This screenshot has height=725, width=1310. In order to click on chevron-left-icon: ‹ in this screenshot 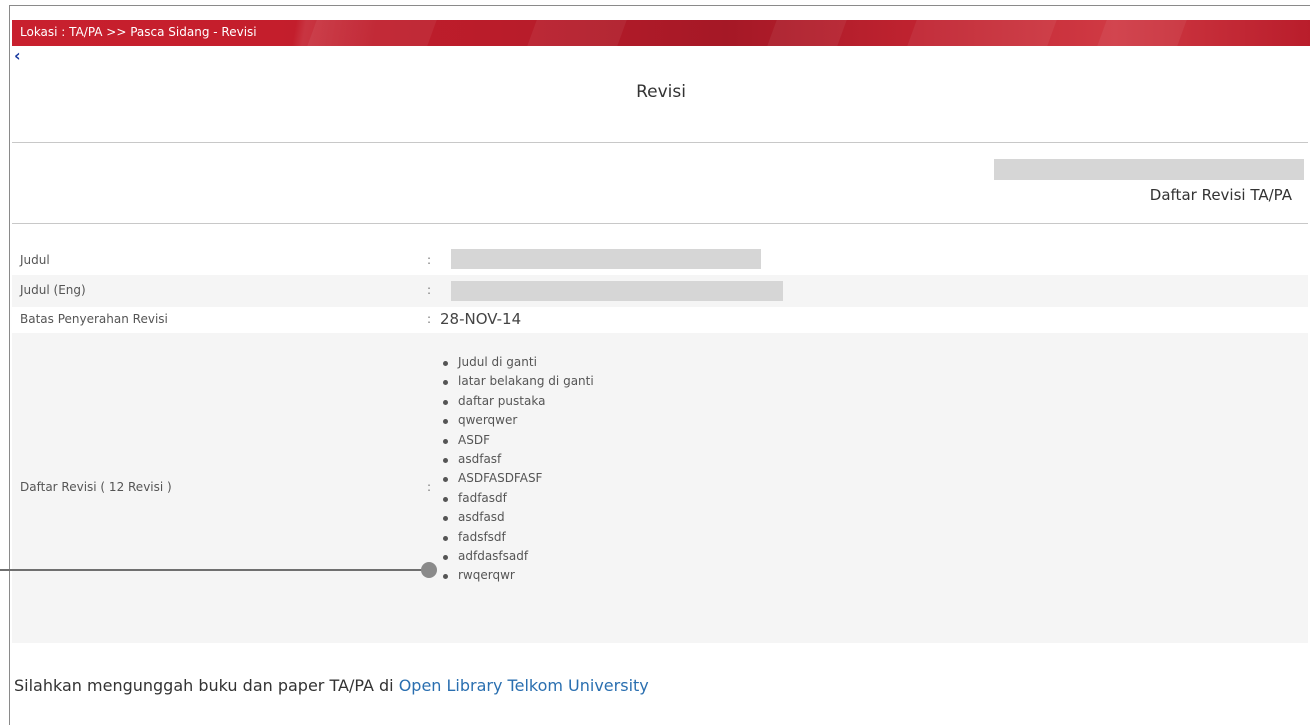, I will do `click(21, 56)`.